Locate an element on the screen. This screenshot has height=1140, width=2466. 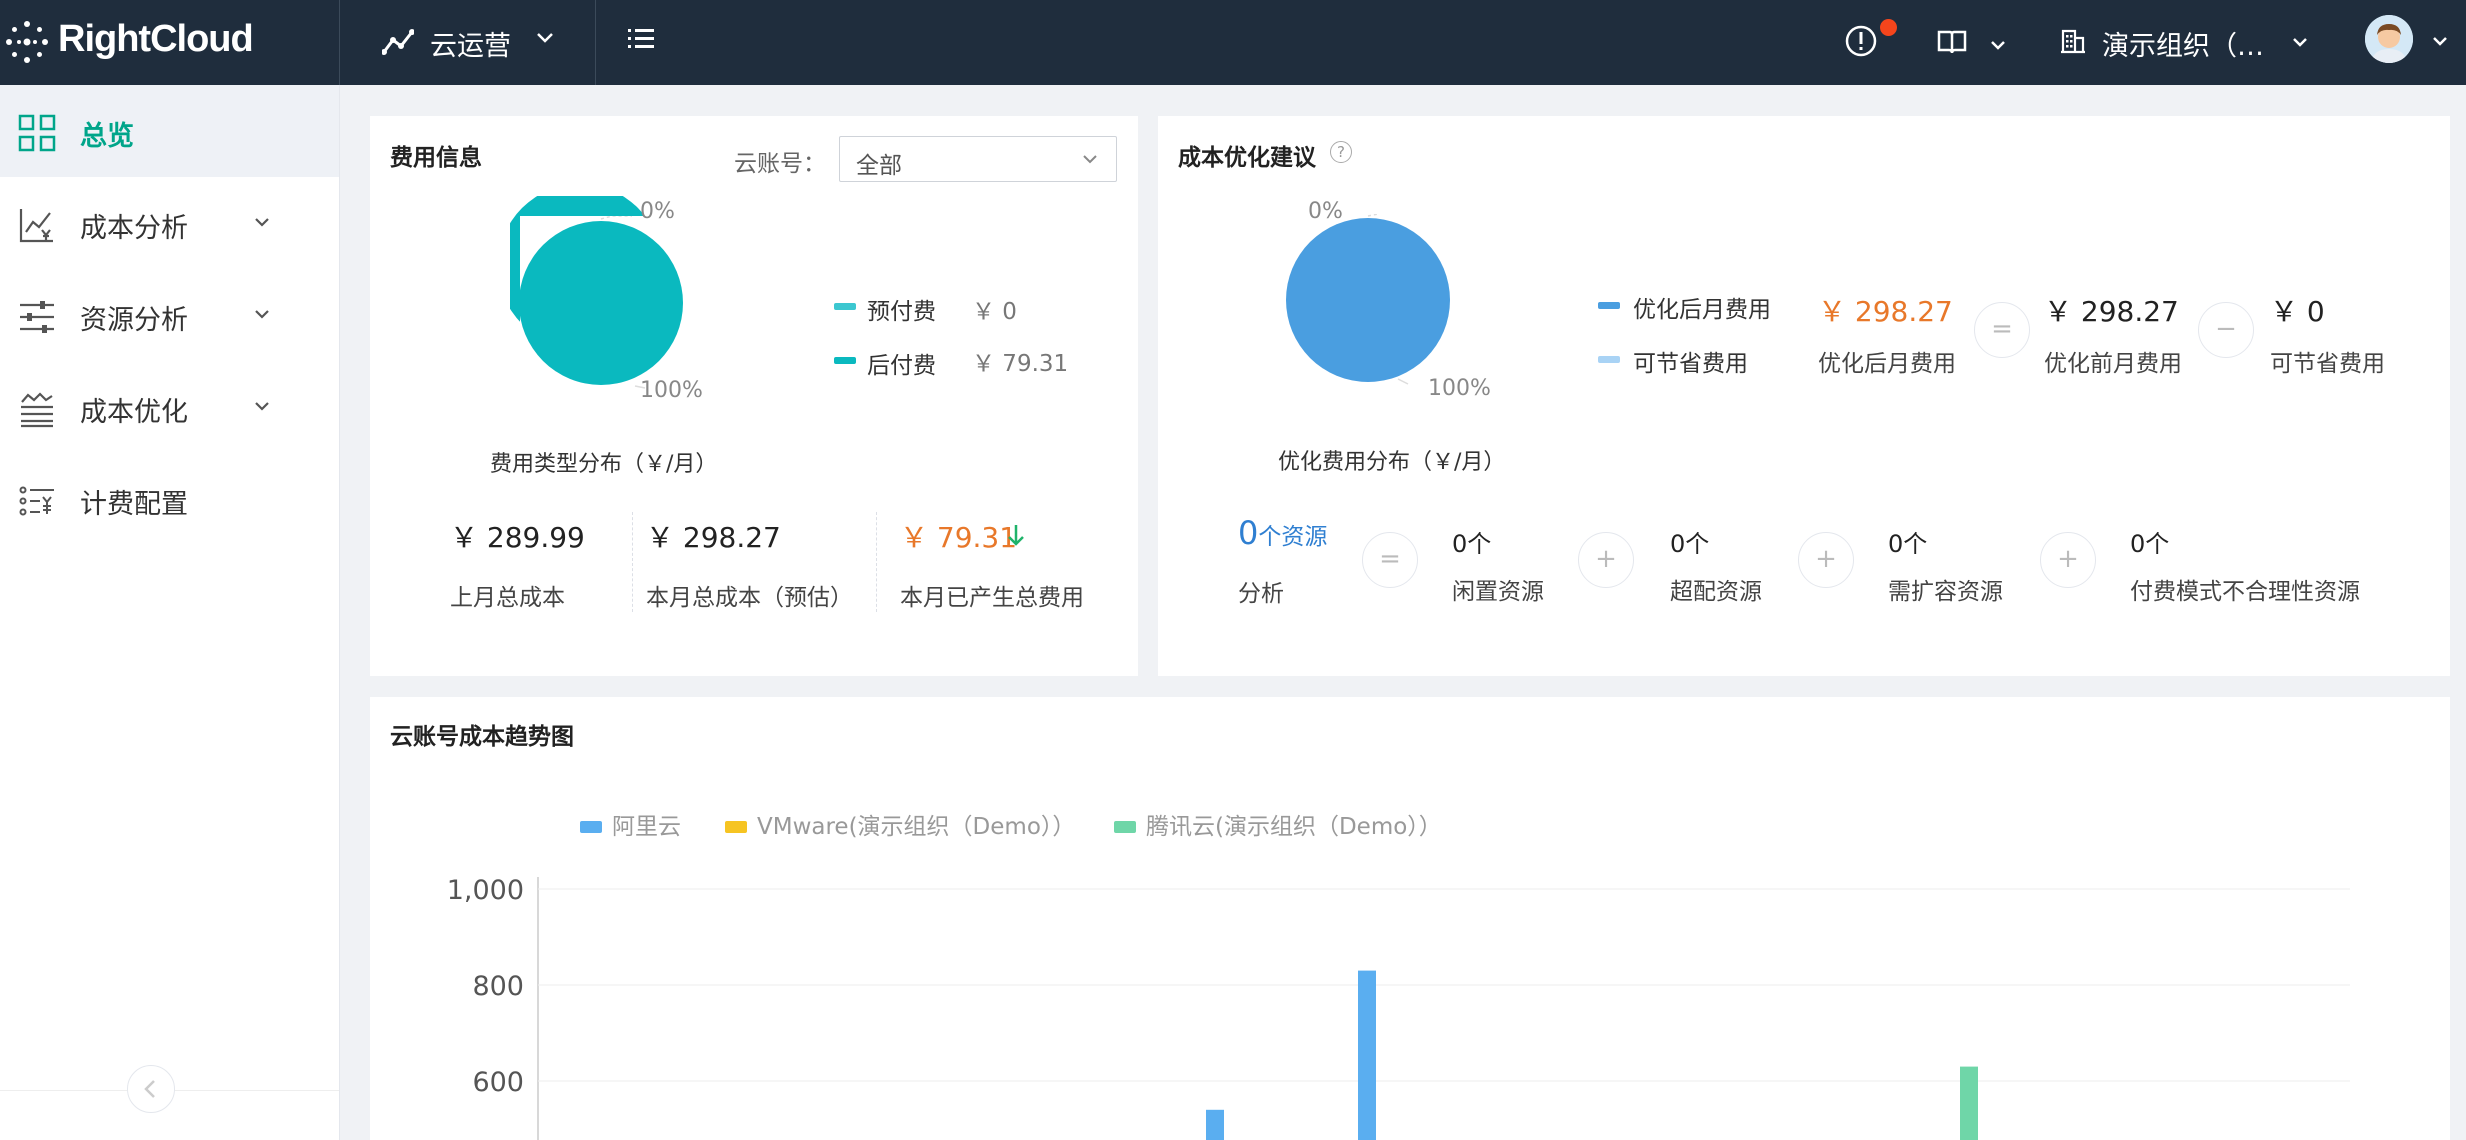
sidebar-item-billing-config: 计费配置 is located at coordinates (169, 499).